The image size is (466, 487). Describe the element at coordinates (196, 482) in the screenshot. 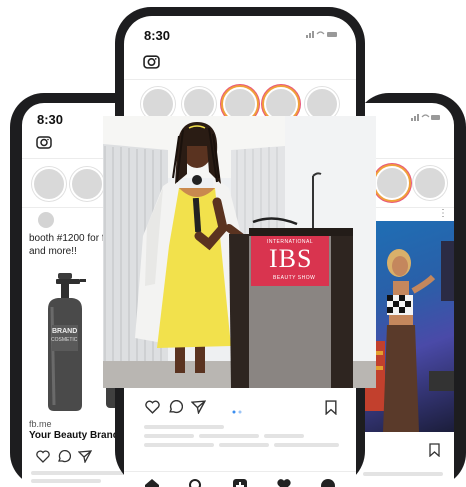

I see `search-icon` at that location.